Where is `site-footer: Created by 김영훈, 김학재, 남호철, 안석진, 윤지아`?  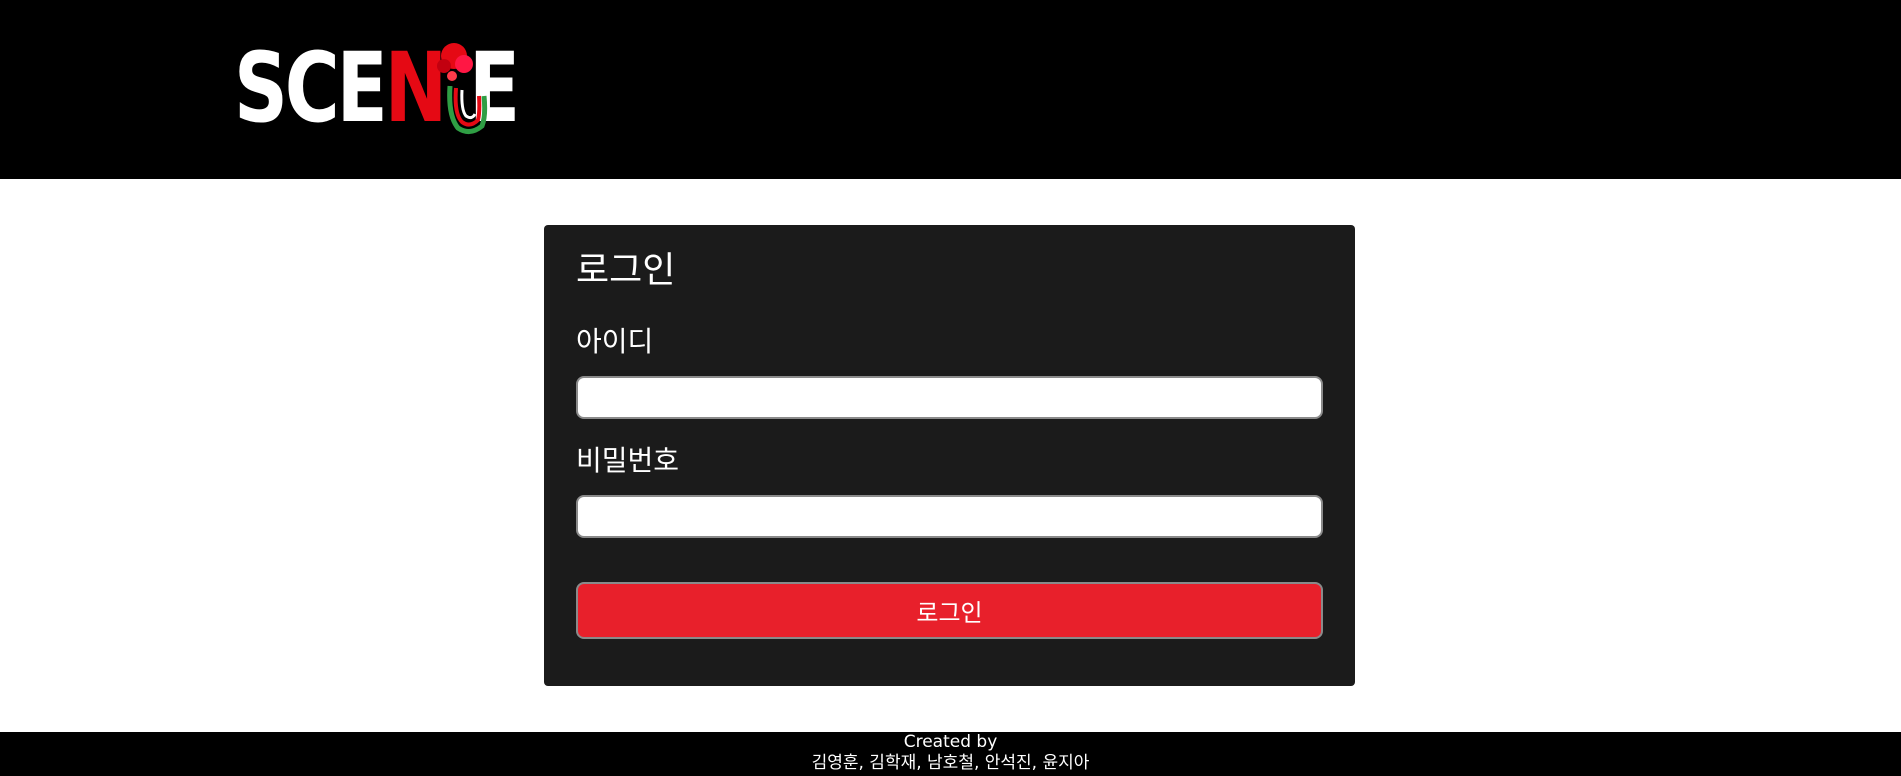
site-footer: Created by 김영훈, 김학재, 남호철, 안석진, 윤지아 is located at coordinates (950, 754).